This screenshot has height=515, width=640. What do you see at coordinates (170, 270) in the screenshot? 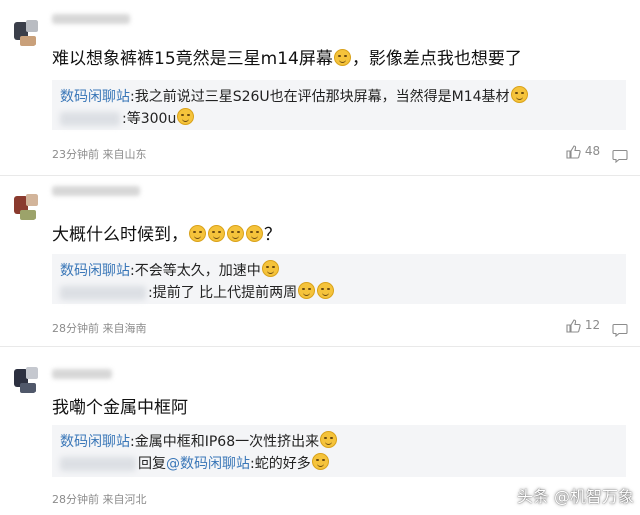
I see `reply-line: 数码闲聊站:不会等太久，加速中` at bounding box center [170, 270].